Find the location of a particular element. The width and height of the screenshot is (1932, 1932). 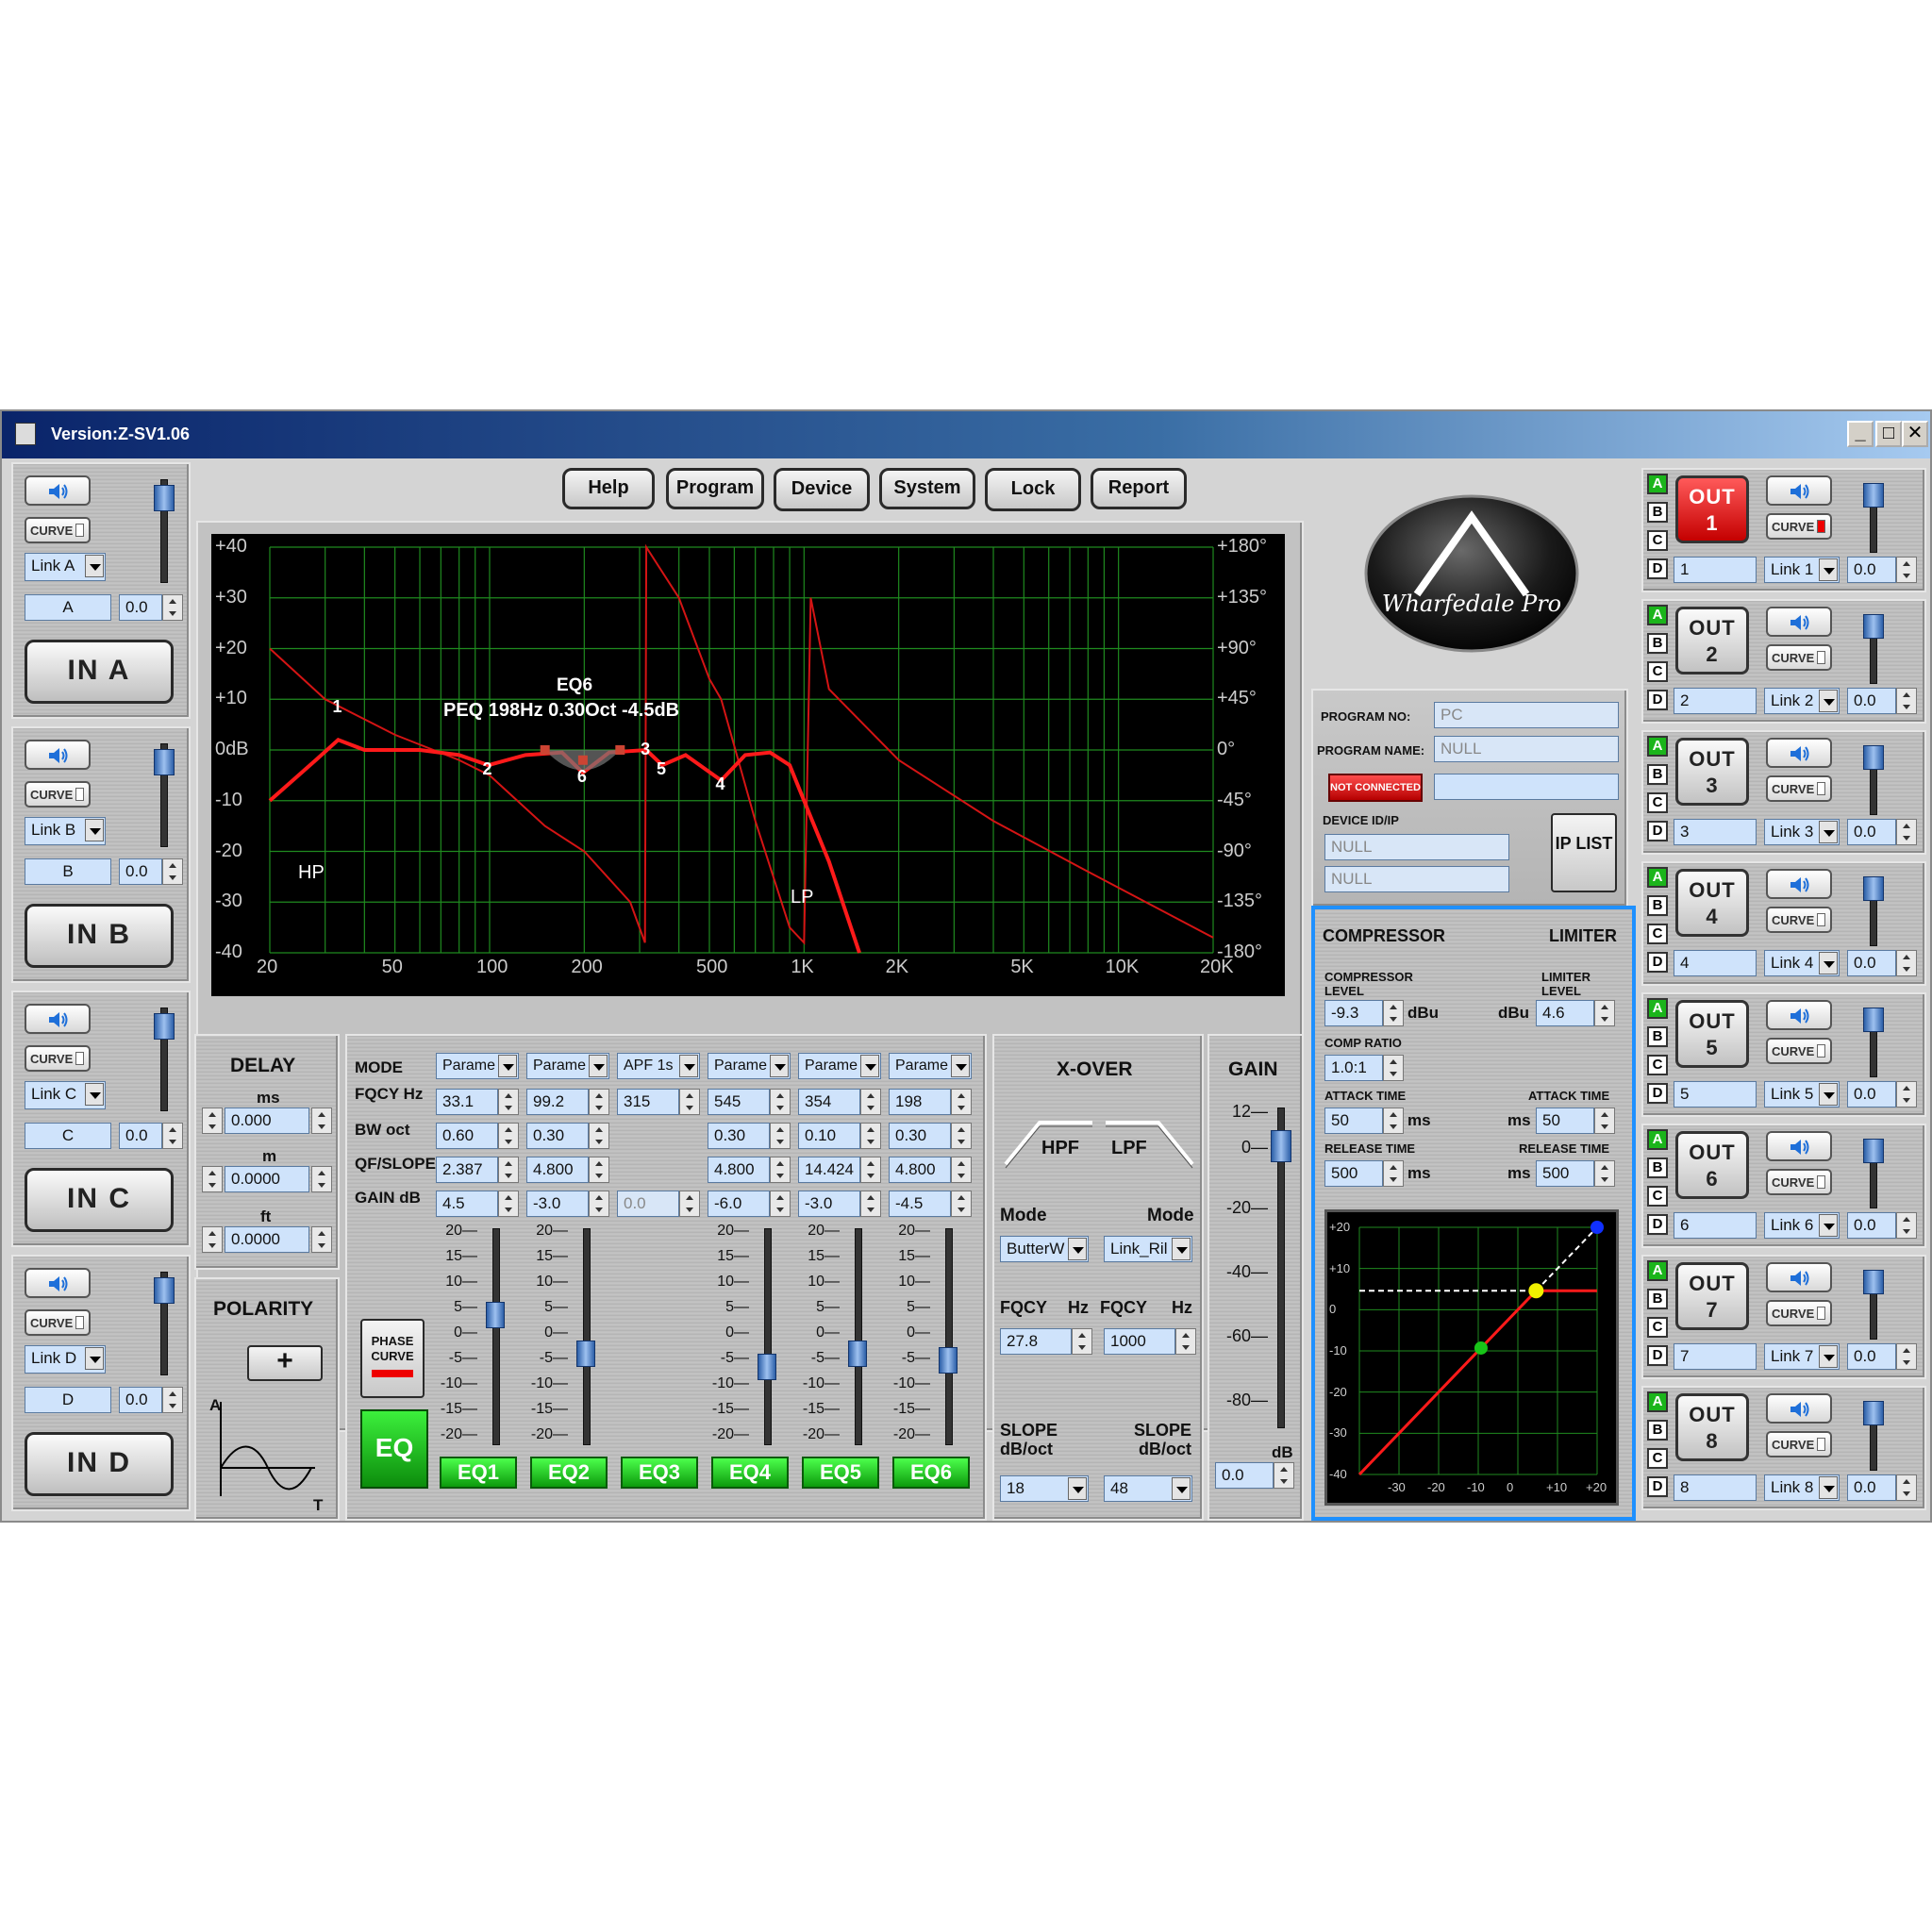

eq-gain-input: -3.0 is located at coordinates (829, 1204).